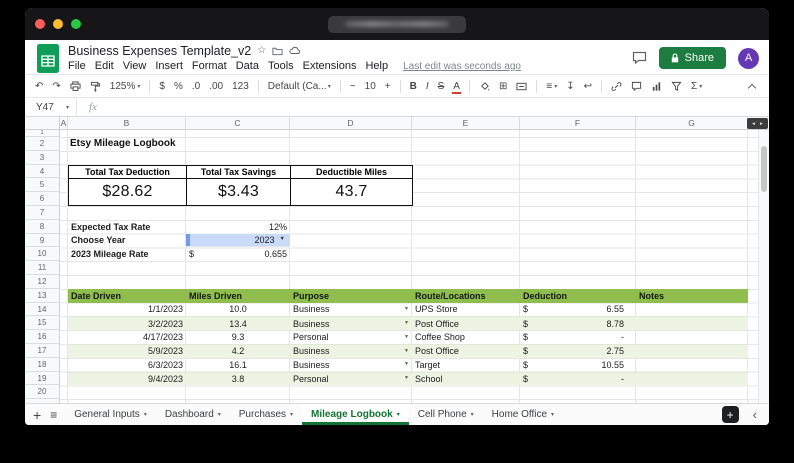  Describe the element at coordinates (238, 337) in the screenshot. I see `cell-miles: 9.3` at that location.